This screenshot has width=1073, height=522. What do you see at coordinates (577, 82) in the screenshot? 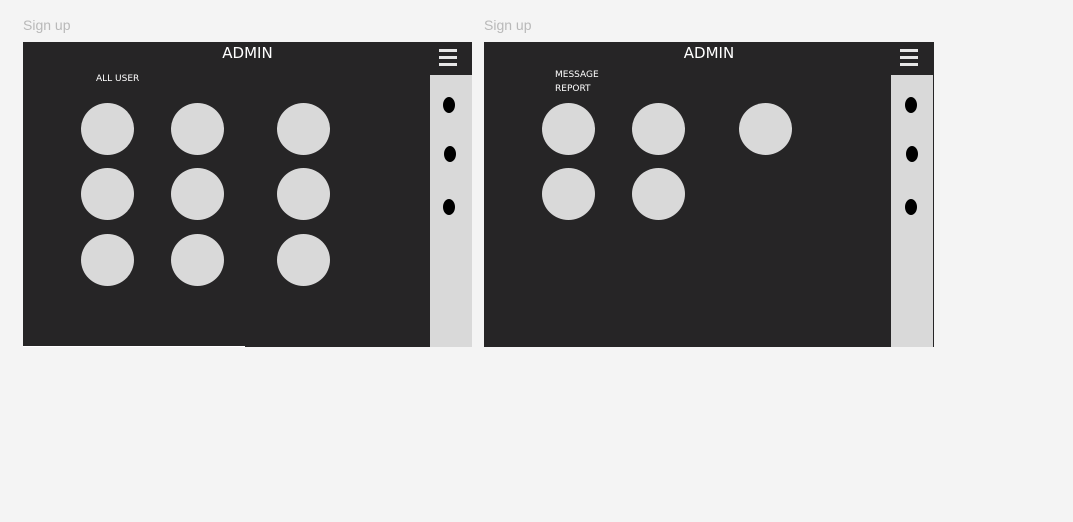
I see `section-label-message-report: MESSAGE REPORT` at bounding box center [577, 82].